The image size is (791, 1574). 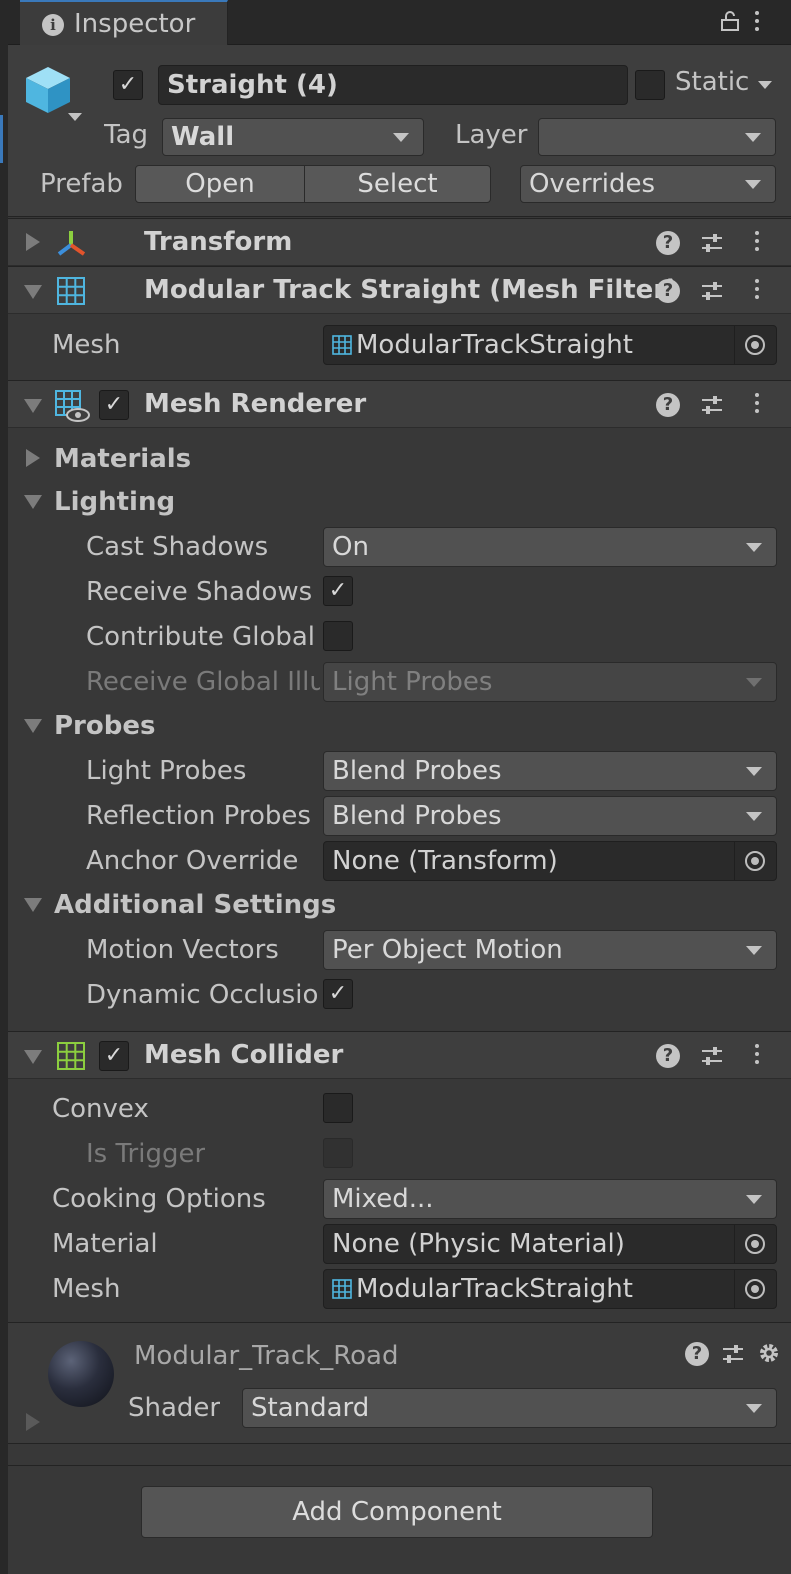 What do you see at coordinates (53, 25) in the screenshot?
I see `info-icon: i` at bounding box center [53, 25].